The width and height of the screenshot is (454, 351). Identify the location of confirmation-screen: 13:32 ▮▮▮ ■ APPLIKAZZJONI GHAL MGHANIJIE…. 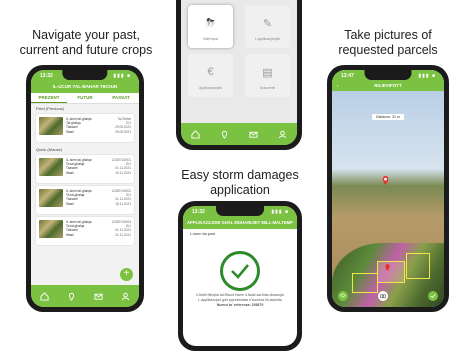
(240, 276).